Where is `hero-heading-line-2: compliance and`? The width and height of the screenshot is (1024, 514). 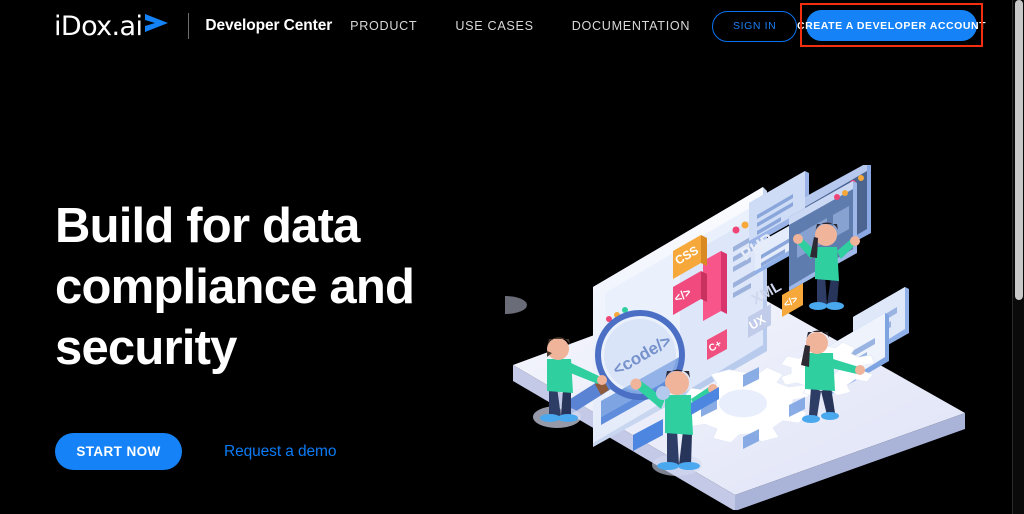 hero-heading-line-2: compliance and is located at coordinates (235, 287).